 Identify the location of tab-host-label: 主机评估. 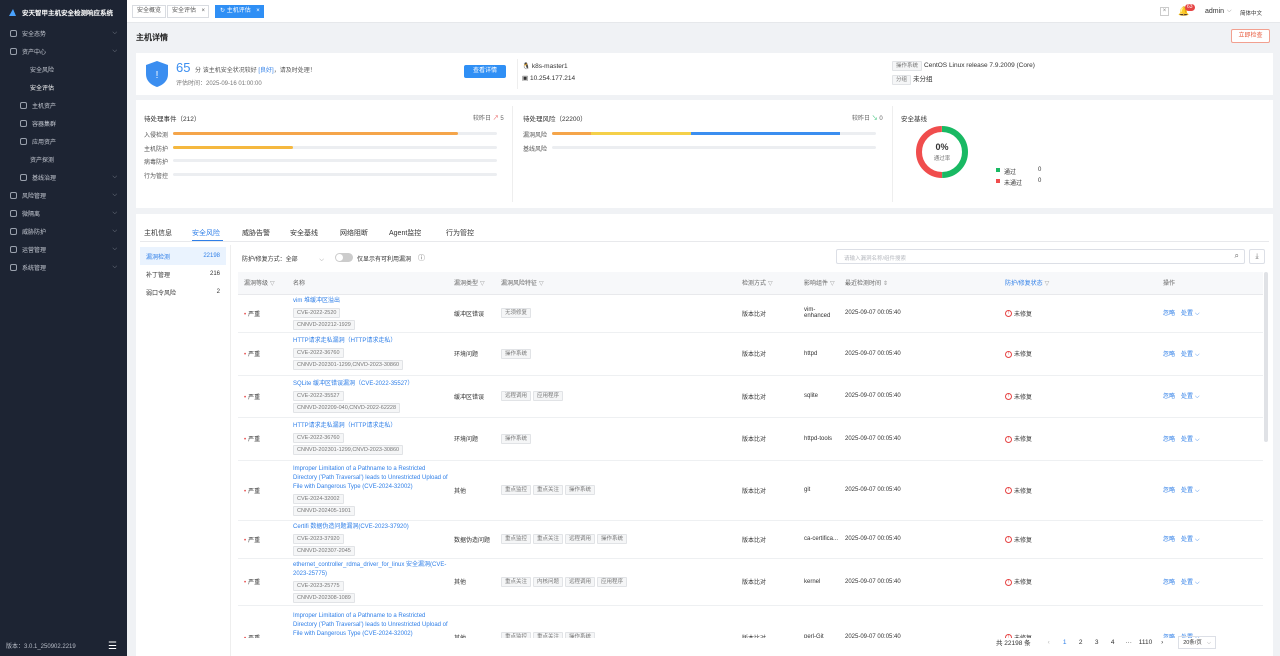
(238, 11).